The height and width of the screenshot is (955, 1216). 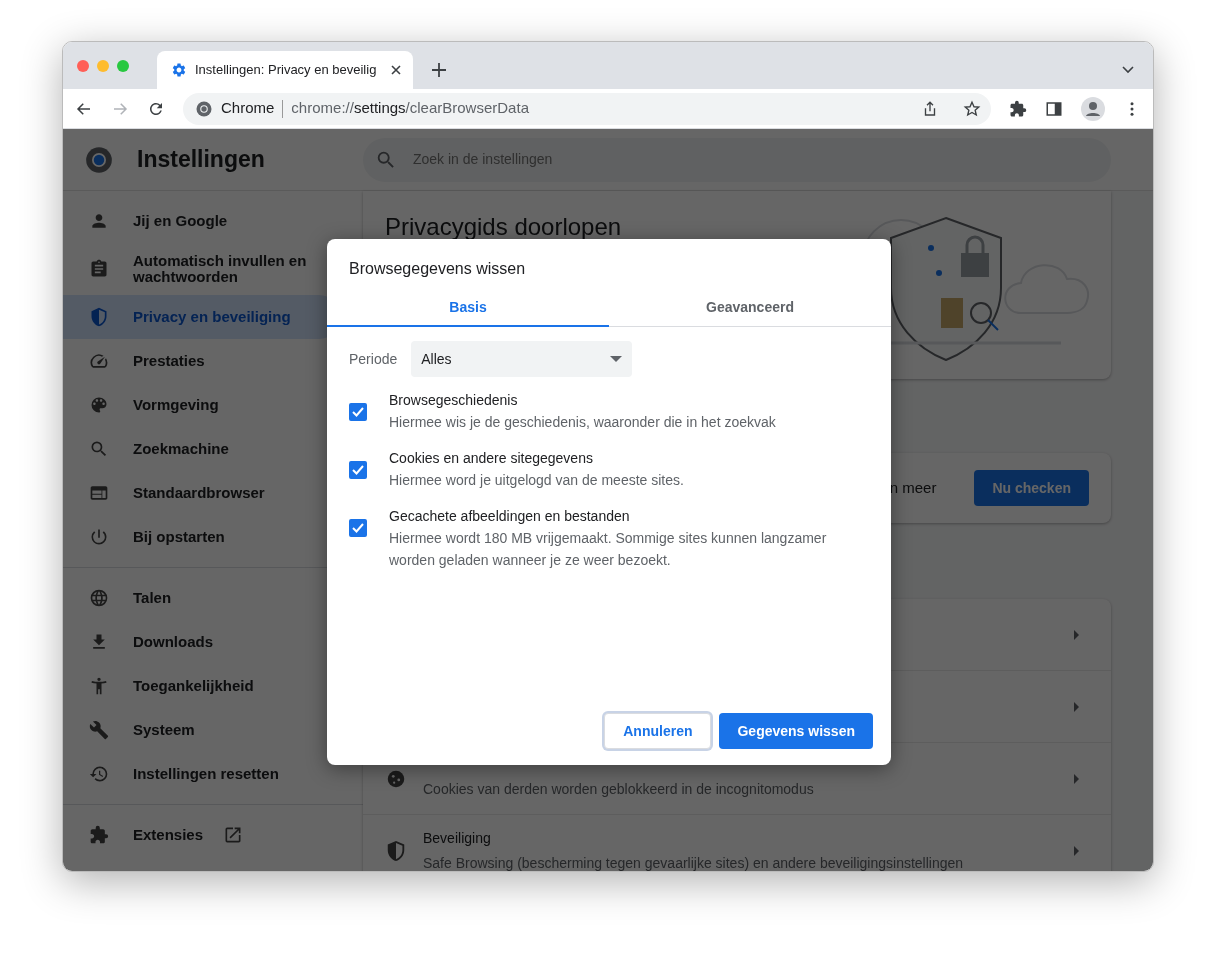 What do you see at coordinates (202, 598) in the screenshot?
I see `sidebar-item: Talen` at bounding box center [202, 598].